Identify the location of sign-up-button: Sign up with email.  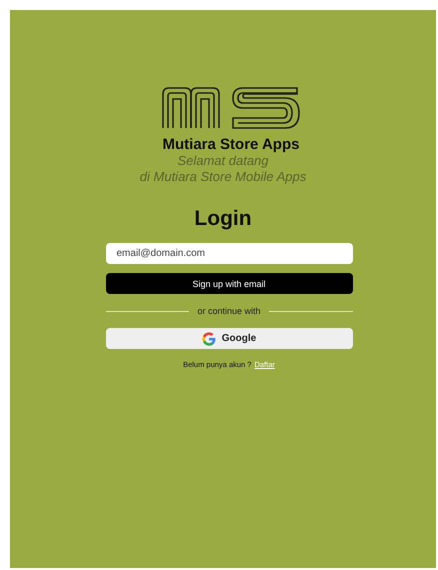
(229, 283).